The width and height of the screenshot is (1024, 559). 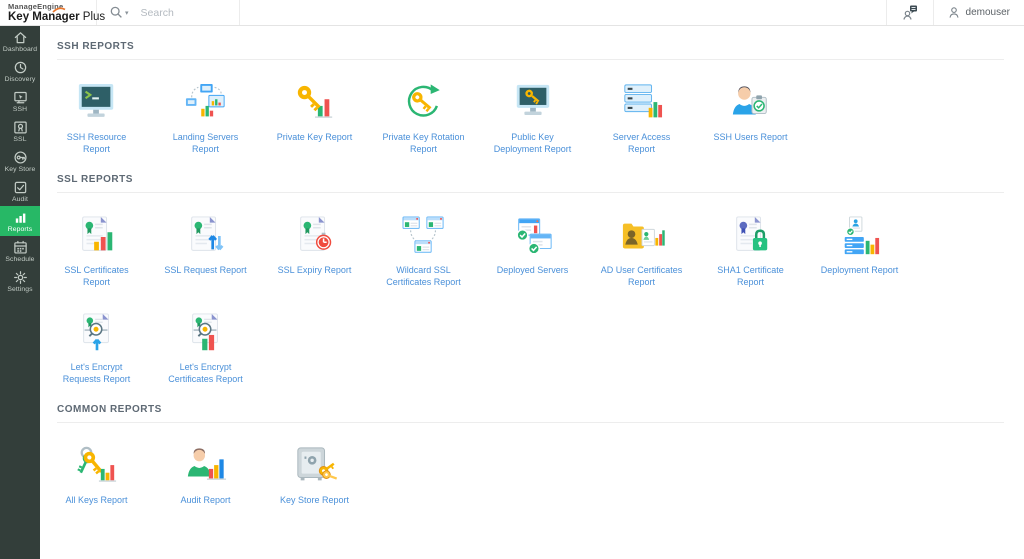 I want to click on sidebar-item-label: Audit, so click(x=20, y=199).